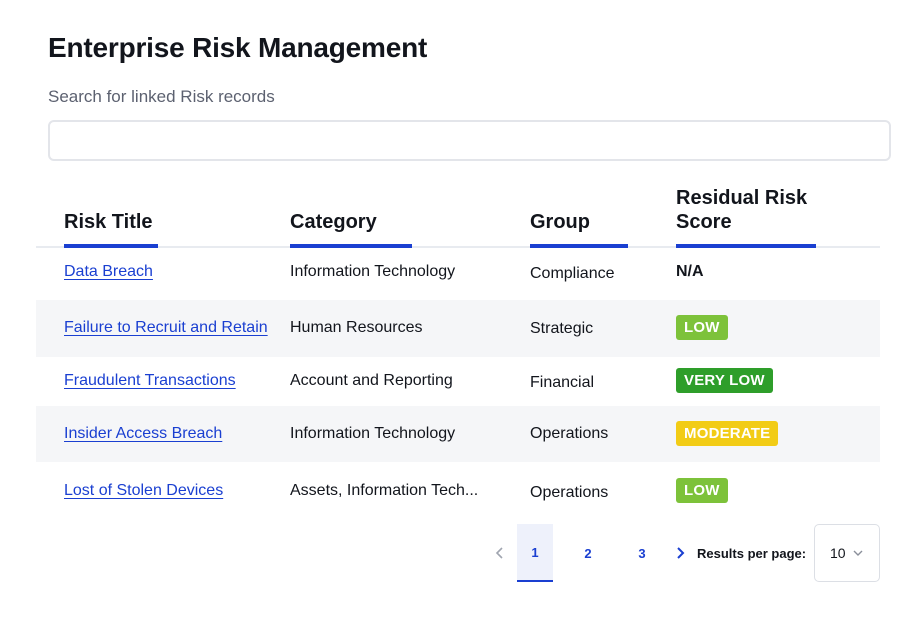  Describe the element at coordinates (161, 96) in the screenshot. I see `search-label: Search for linked Risk records` at that location.